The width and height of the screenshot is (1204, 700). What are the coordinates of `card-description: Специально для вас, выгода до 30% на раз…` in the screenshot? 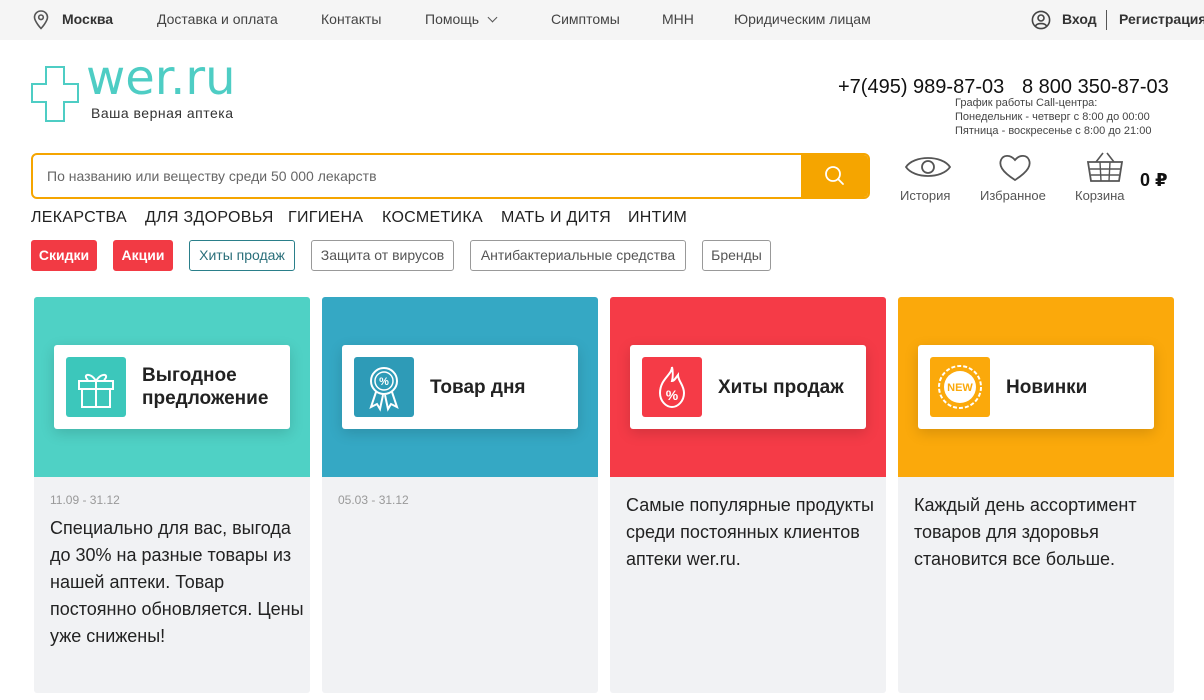 It's located at (177, 582).